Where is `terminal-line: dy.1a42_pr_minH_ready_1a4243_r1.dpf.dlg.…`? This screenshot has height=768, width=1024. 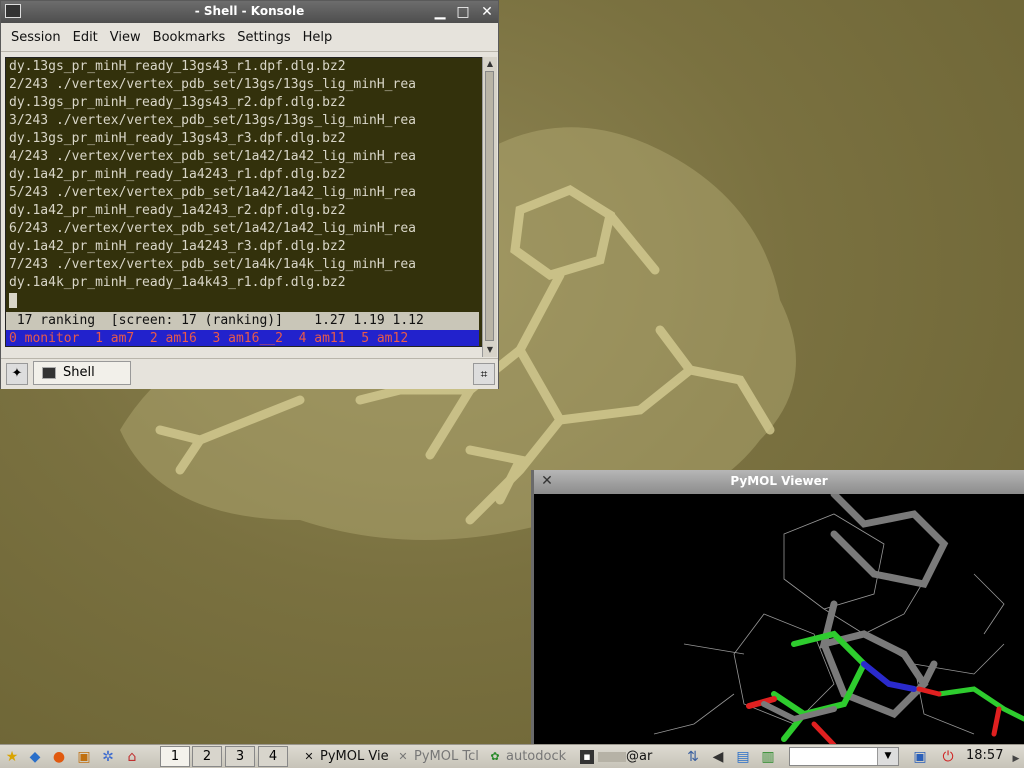 terminal-line: dy.1a42_pr_minH_ready_1a4243_r1.dpf.dlg.… is located at coordinates (177, 174).